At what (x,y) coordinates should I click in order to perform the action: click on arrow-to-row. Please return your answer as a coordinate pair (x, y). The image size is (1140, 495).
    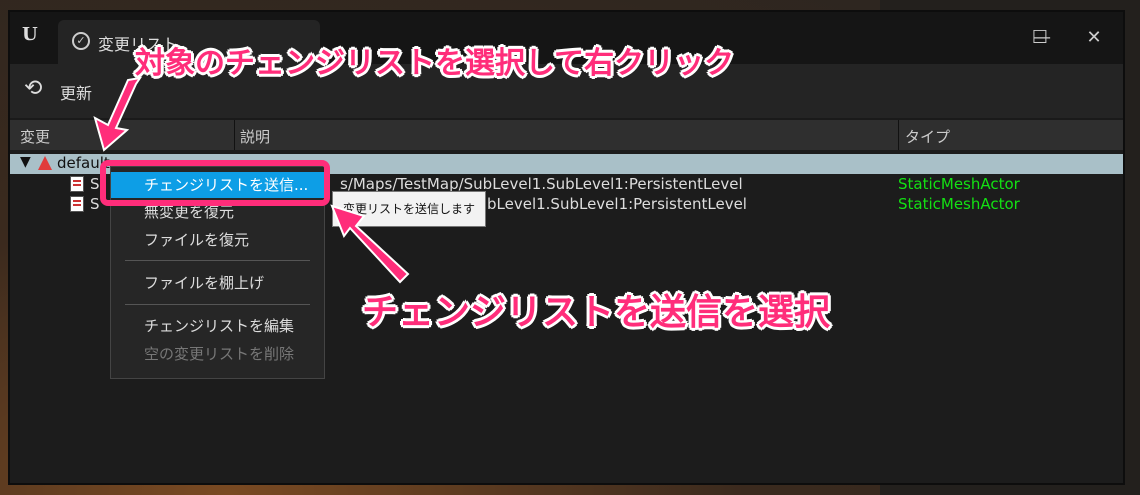
    Looking at the image, I should click on (118, 114).